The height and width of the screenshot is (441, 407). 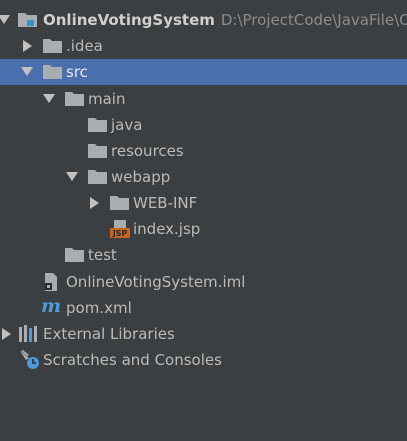 What do you see at coordinates (84, 46) in the screenshot?
I see `tree-label-idea: .idea` at bounding box center [84, 46].